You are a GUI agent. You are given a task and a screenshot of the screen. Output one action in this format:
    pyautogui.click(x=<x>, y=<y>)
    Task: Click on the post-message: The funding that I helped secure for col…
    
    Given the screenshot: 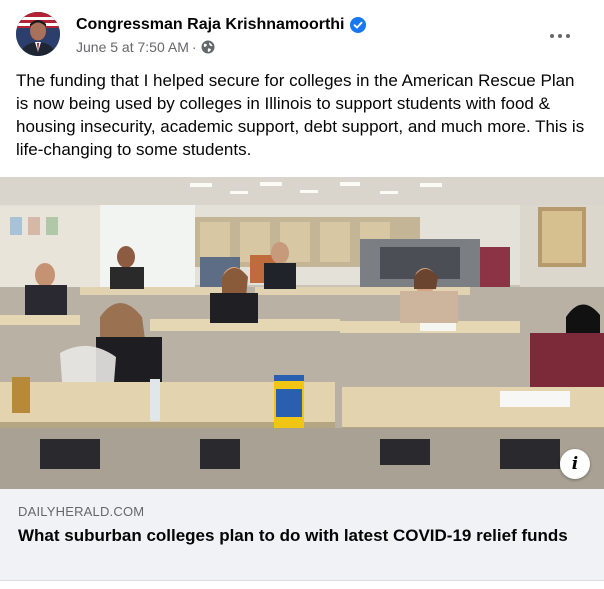 What is the action you would take?
    pyautogui.click(x=300, y=115)
    